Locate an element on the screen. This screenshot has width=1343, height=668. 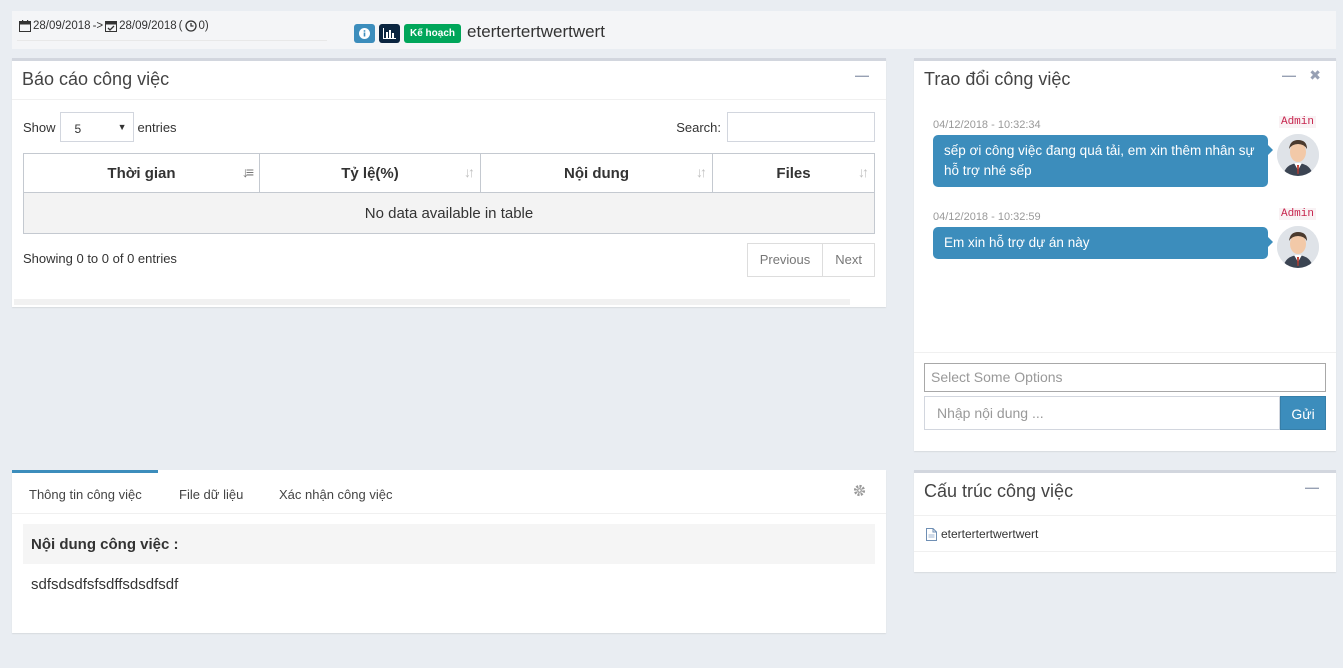
tree-item: etertertertwertwert is located at coordinates (982, 534).